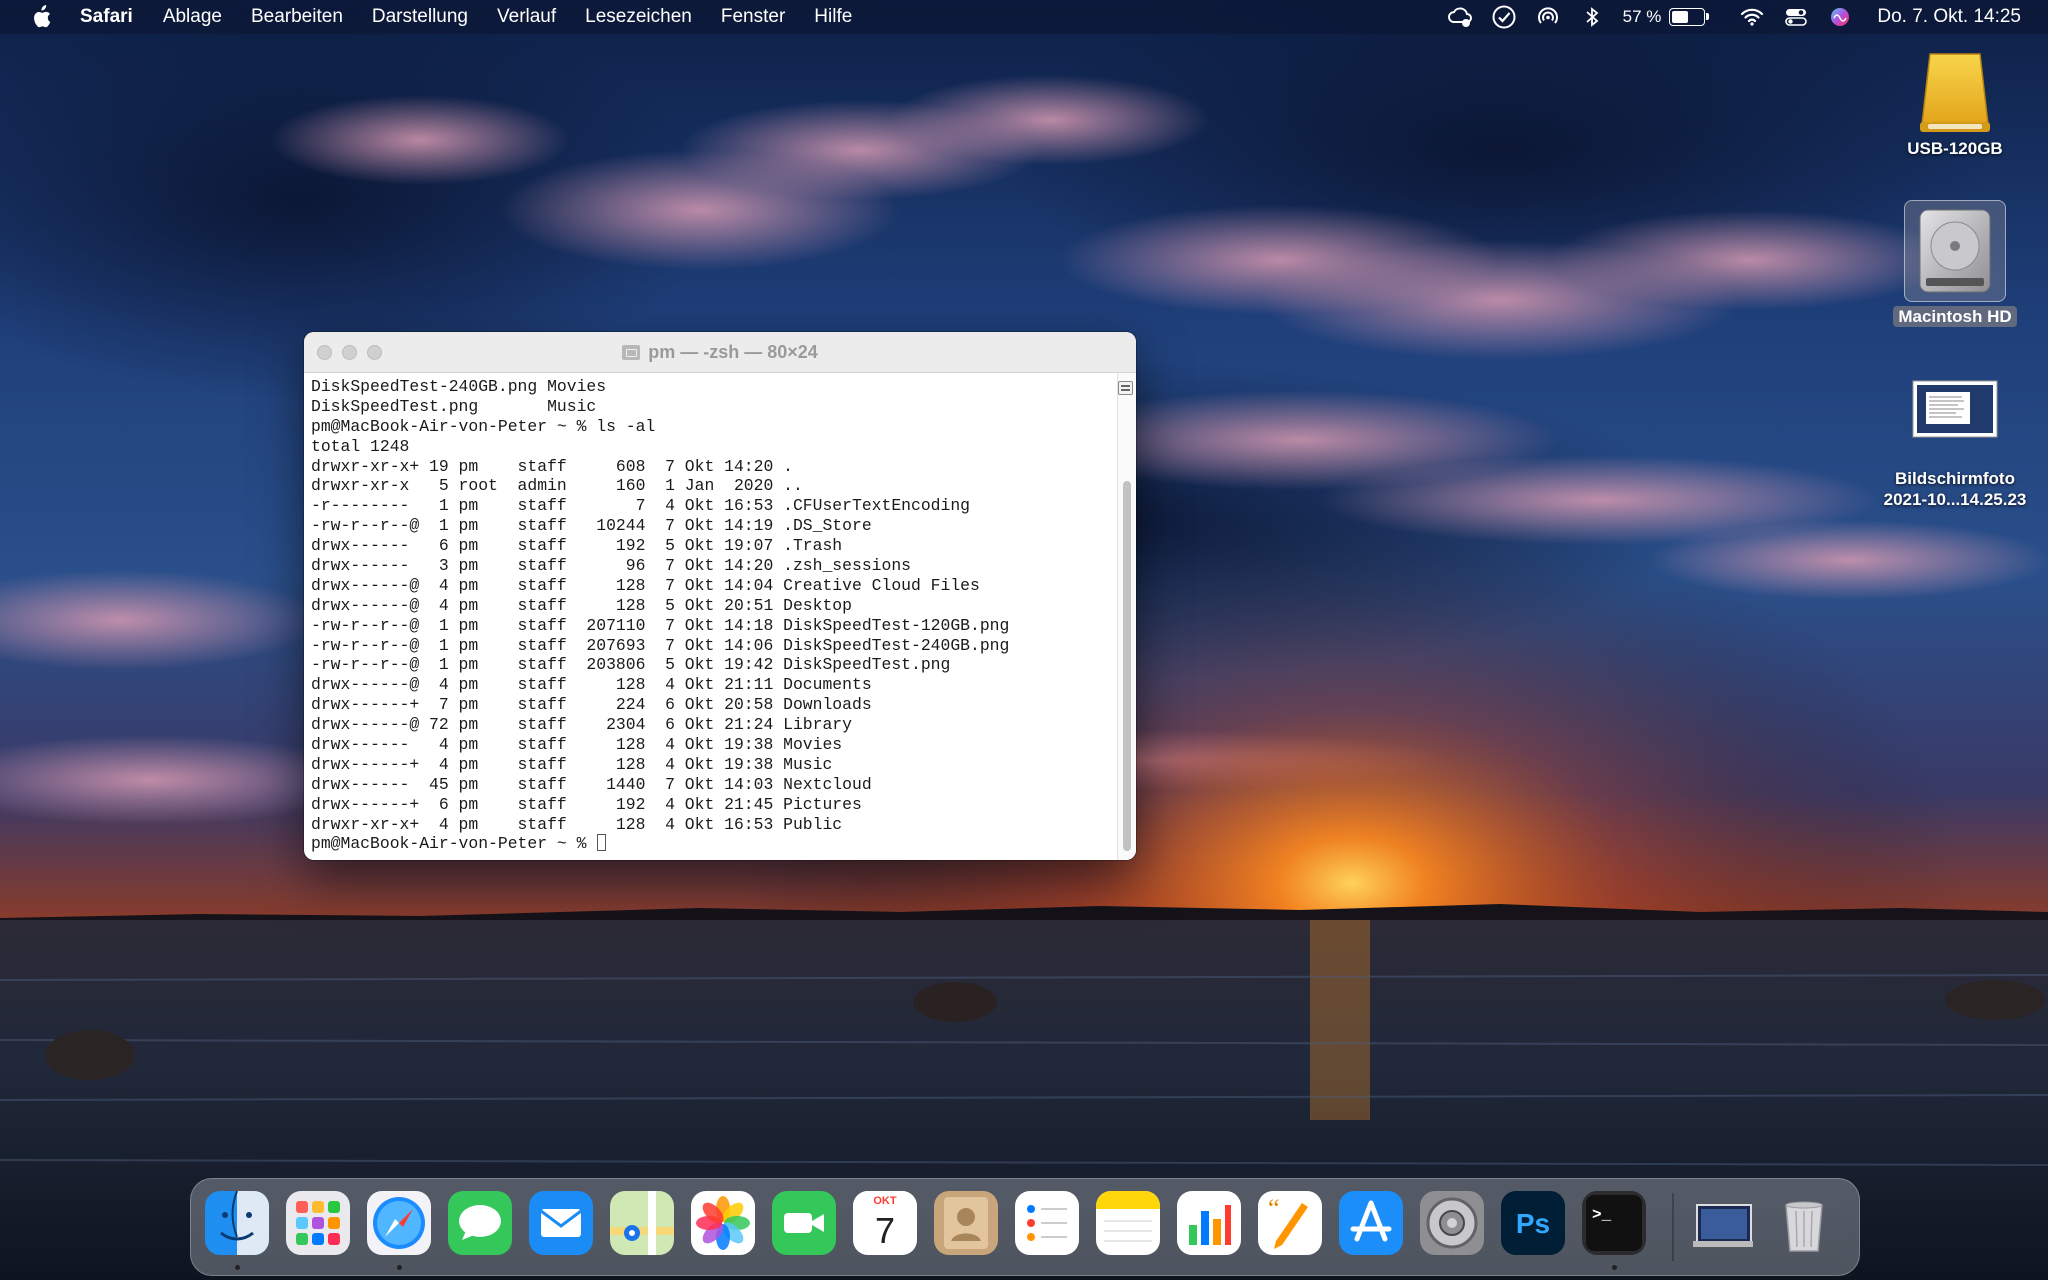  I want to click on dock-mail-icon, so click(561, 1223).